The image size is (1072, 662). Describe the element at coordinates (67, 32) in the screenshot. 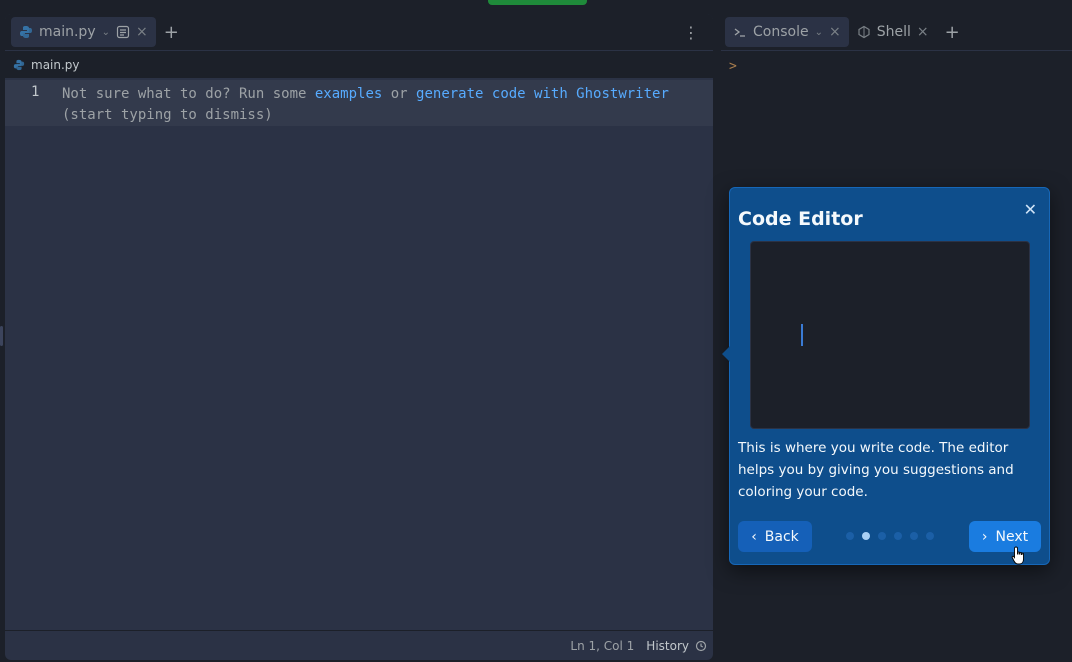

I see `tab-label: main.py` at that location.